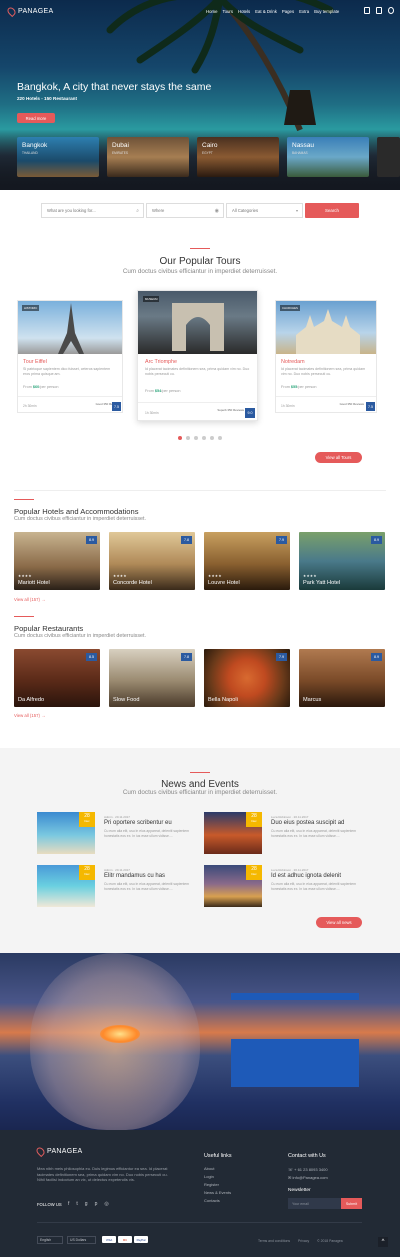 This screenshot has height=1257, width=400. What do you see at coordinates (81, 1240) in the screenshot?
I see `currency-select: US Dollars` at bounding box center [81, 1240].